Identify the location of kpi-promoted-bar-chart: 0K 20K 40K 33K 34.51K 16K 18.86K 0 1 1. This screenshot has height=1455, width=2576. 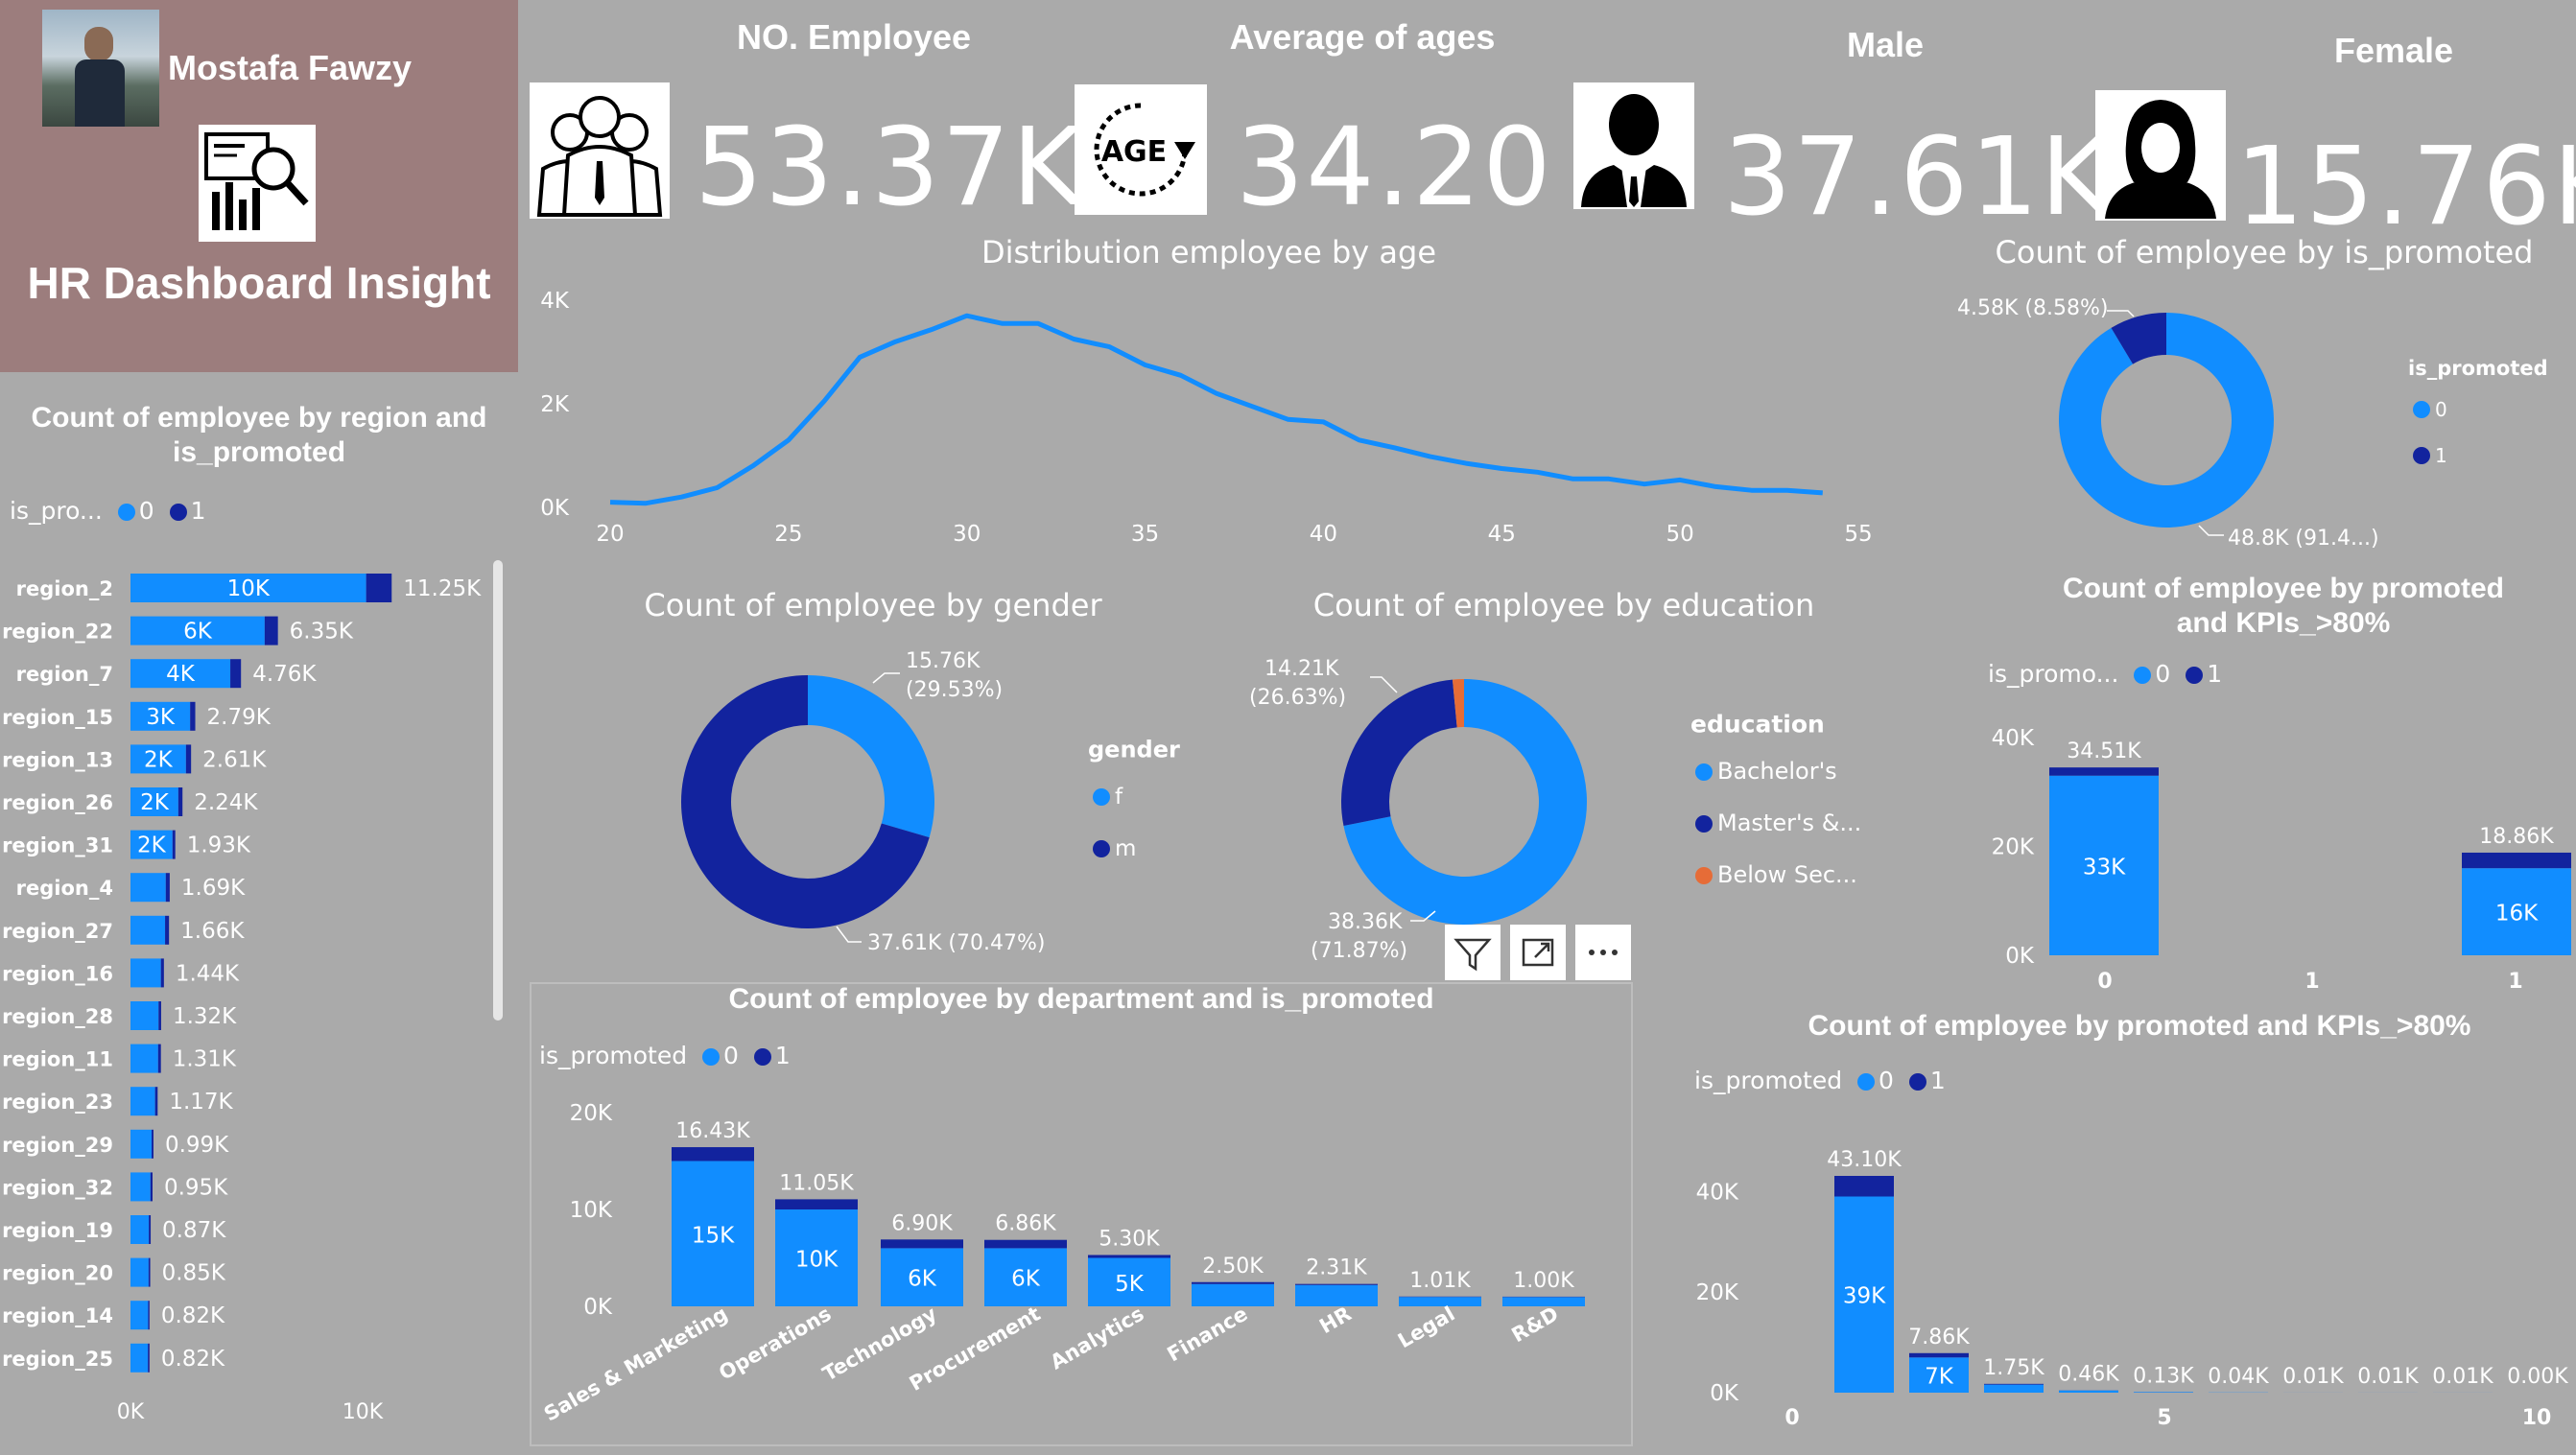
(2264, 853).